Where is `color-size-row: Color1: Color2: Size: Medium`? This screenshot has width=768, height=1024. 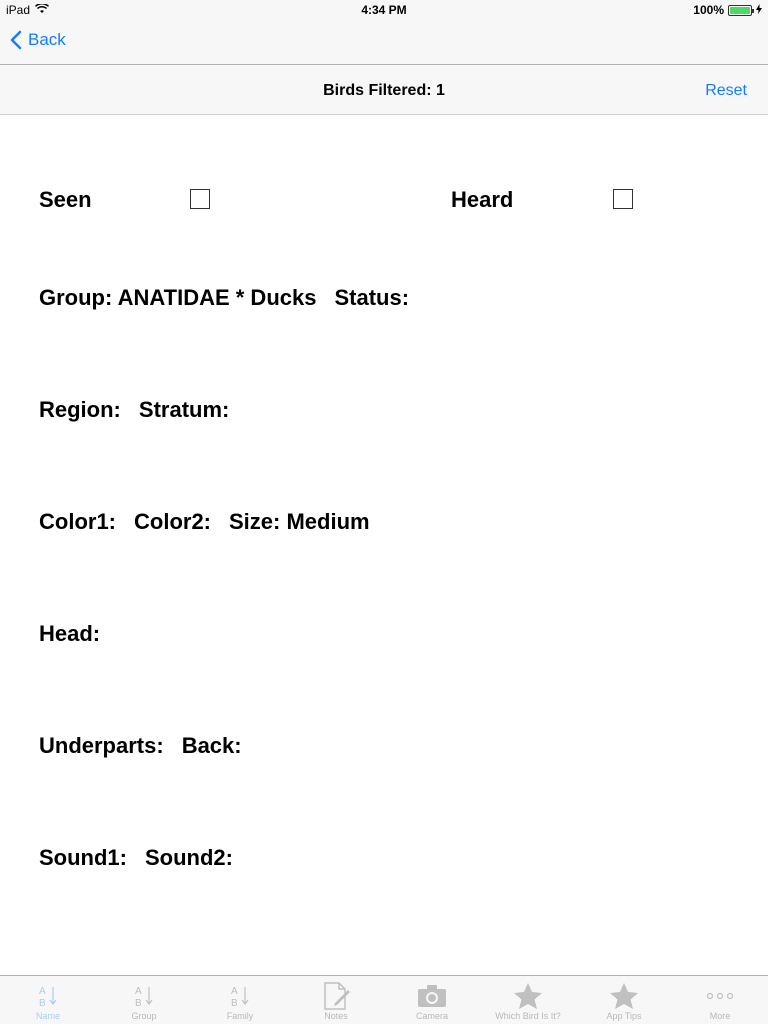
color-size-row: Color1: Color2: Size: Medium is located at coordinates (213, 522).